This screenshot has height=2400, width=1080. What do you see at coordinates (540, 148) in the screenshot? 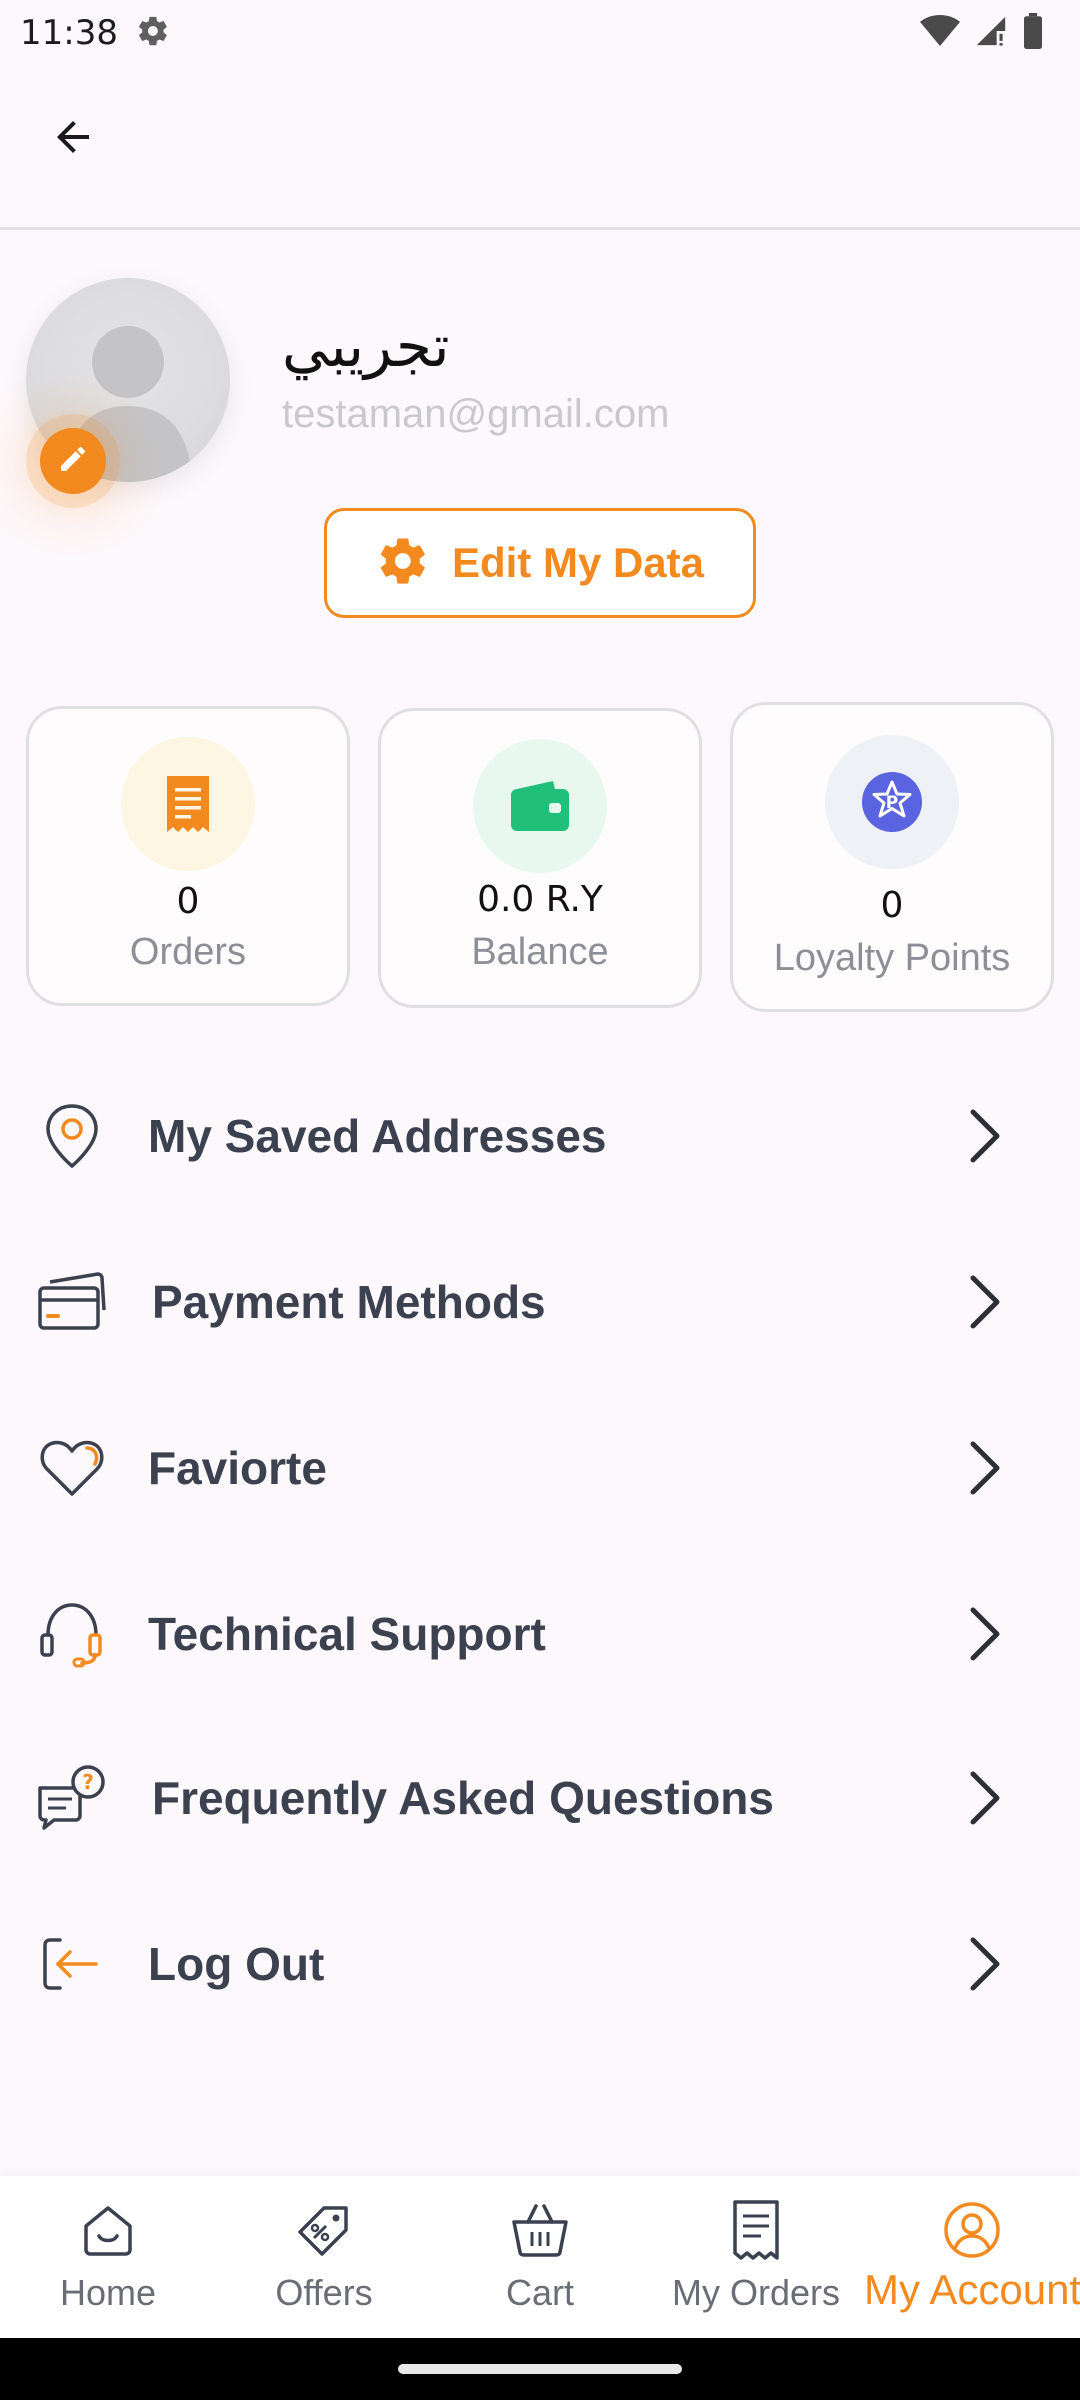
I see `app-bar` at bounding box center [540, 148].